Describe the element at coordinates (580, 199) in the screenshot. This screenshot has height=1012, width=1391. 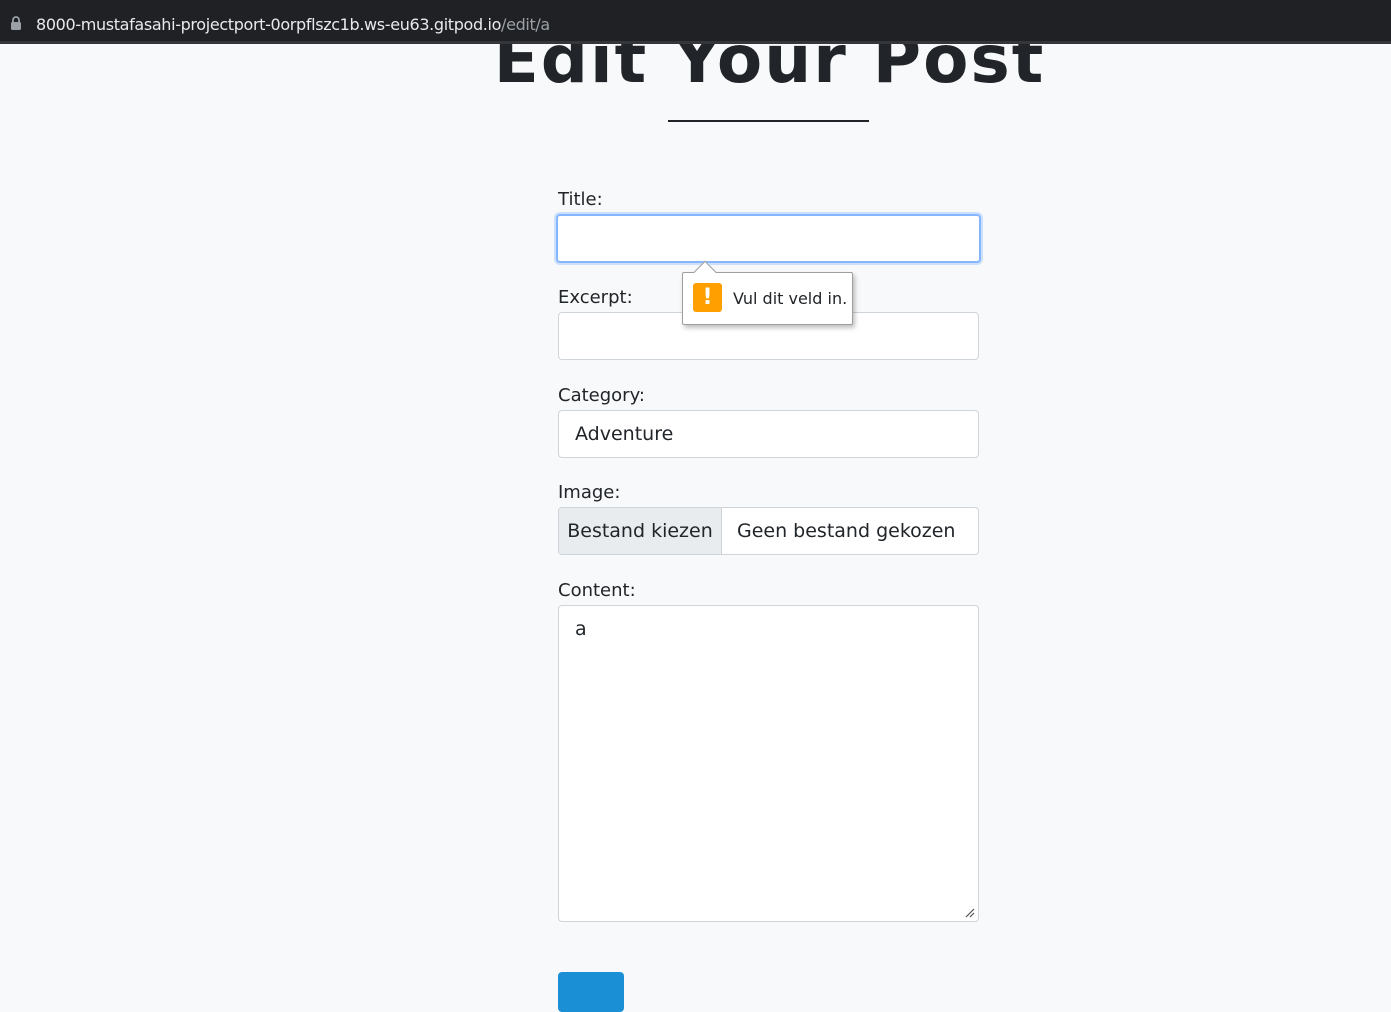
I see `title-label: Title:` at that location.